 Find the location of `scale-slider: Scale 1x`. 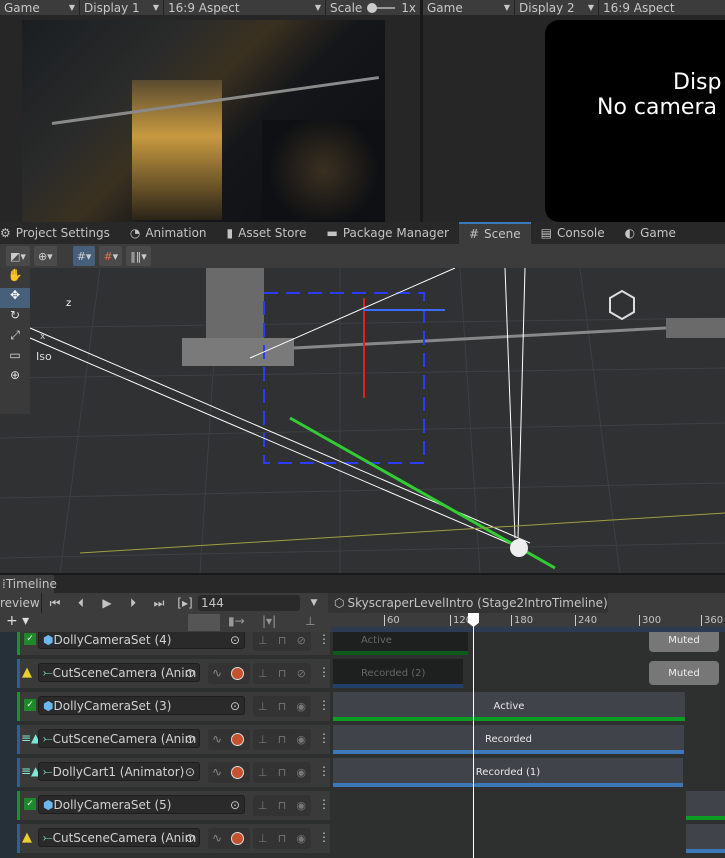

scale-slider: Scale 1x is located at coordinates (373, 7).